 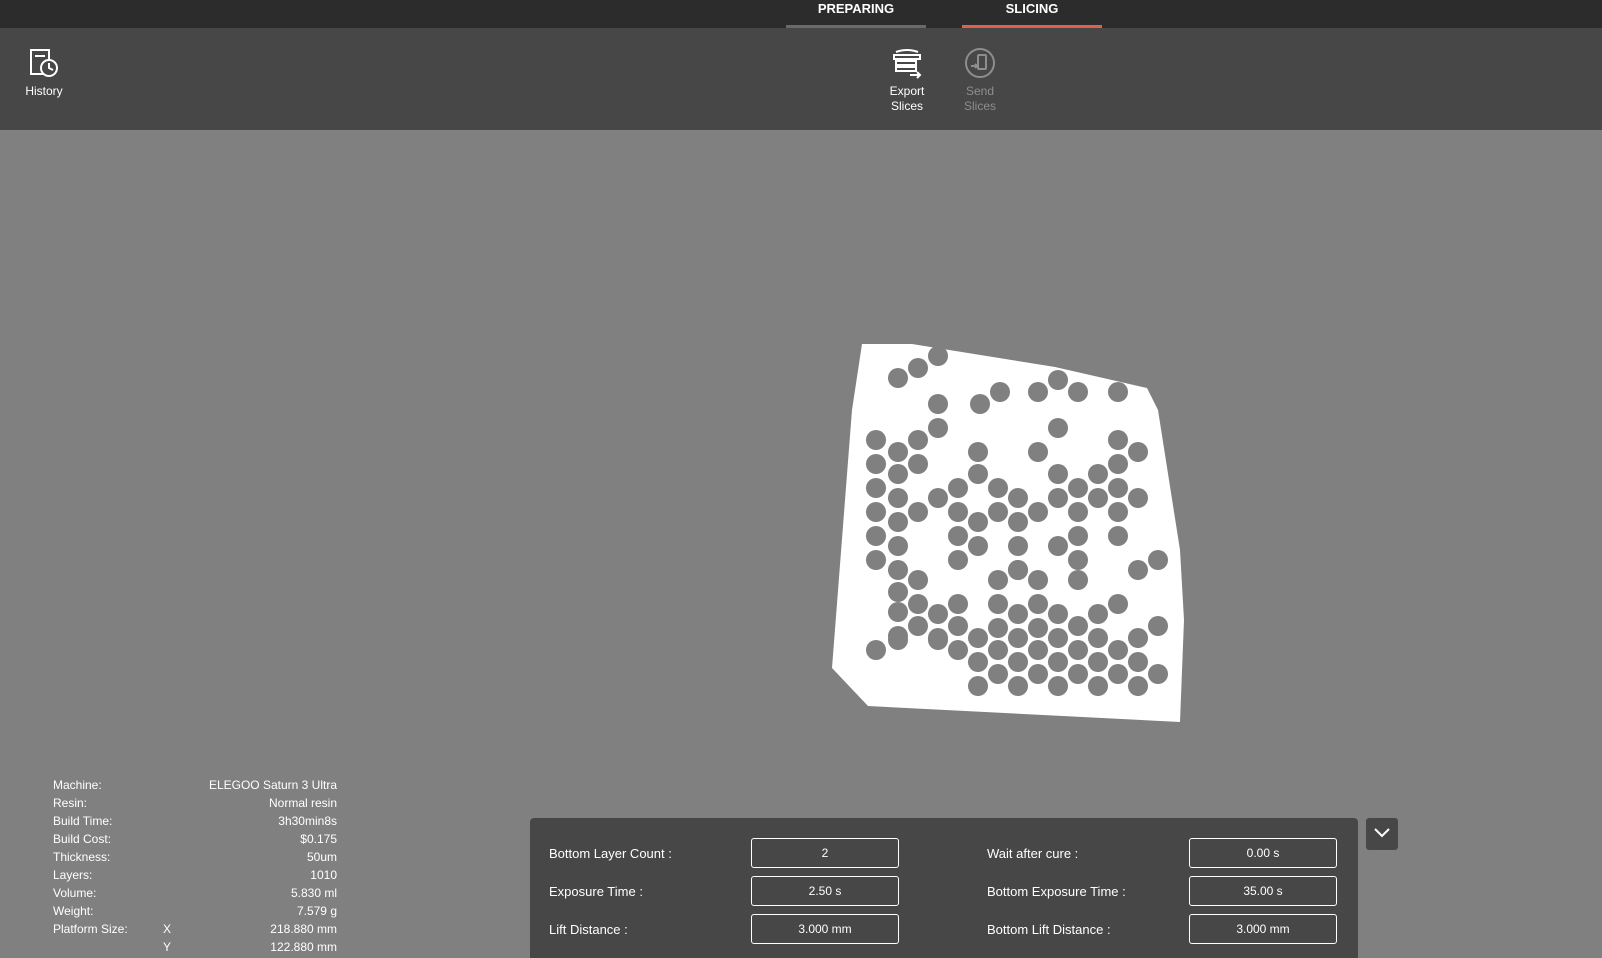 I want to click on info-weight: Weight: 7.579 g, so click(x=195, y=911).